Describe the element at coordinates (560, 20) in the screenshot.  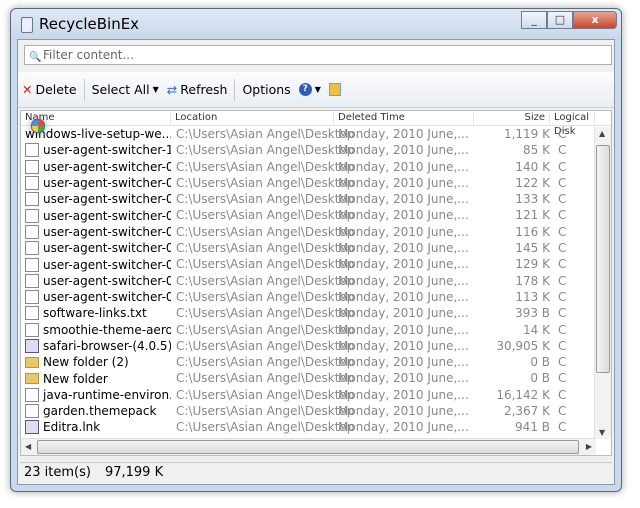
I see `maximize-button: □` at that location.